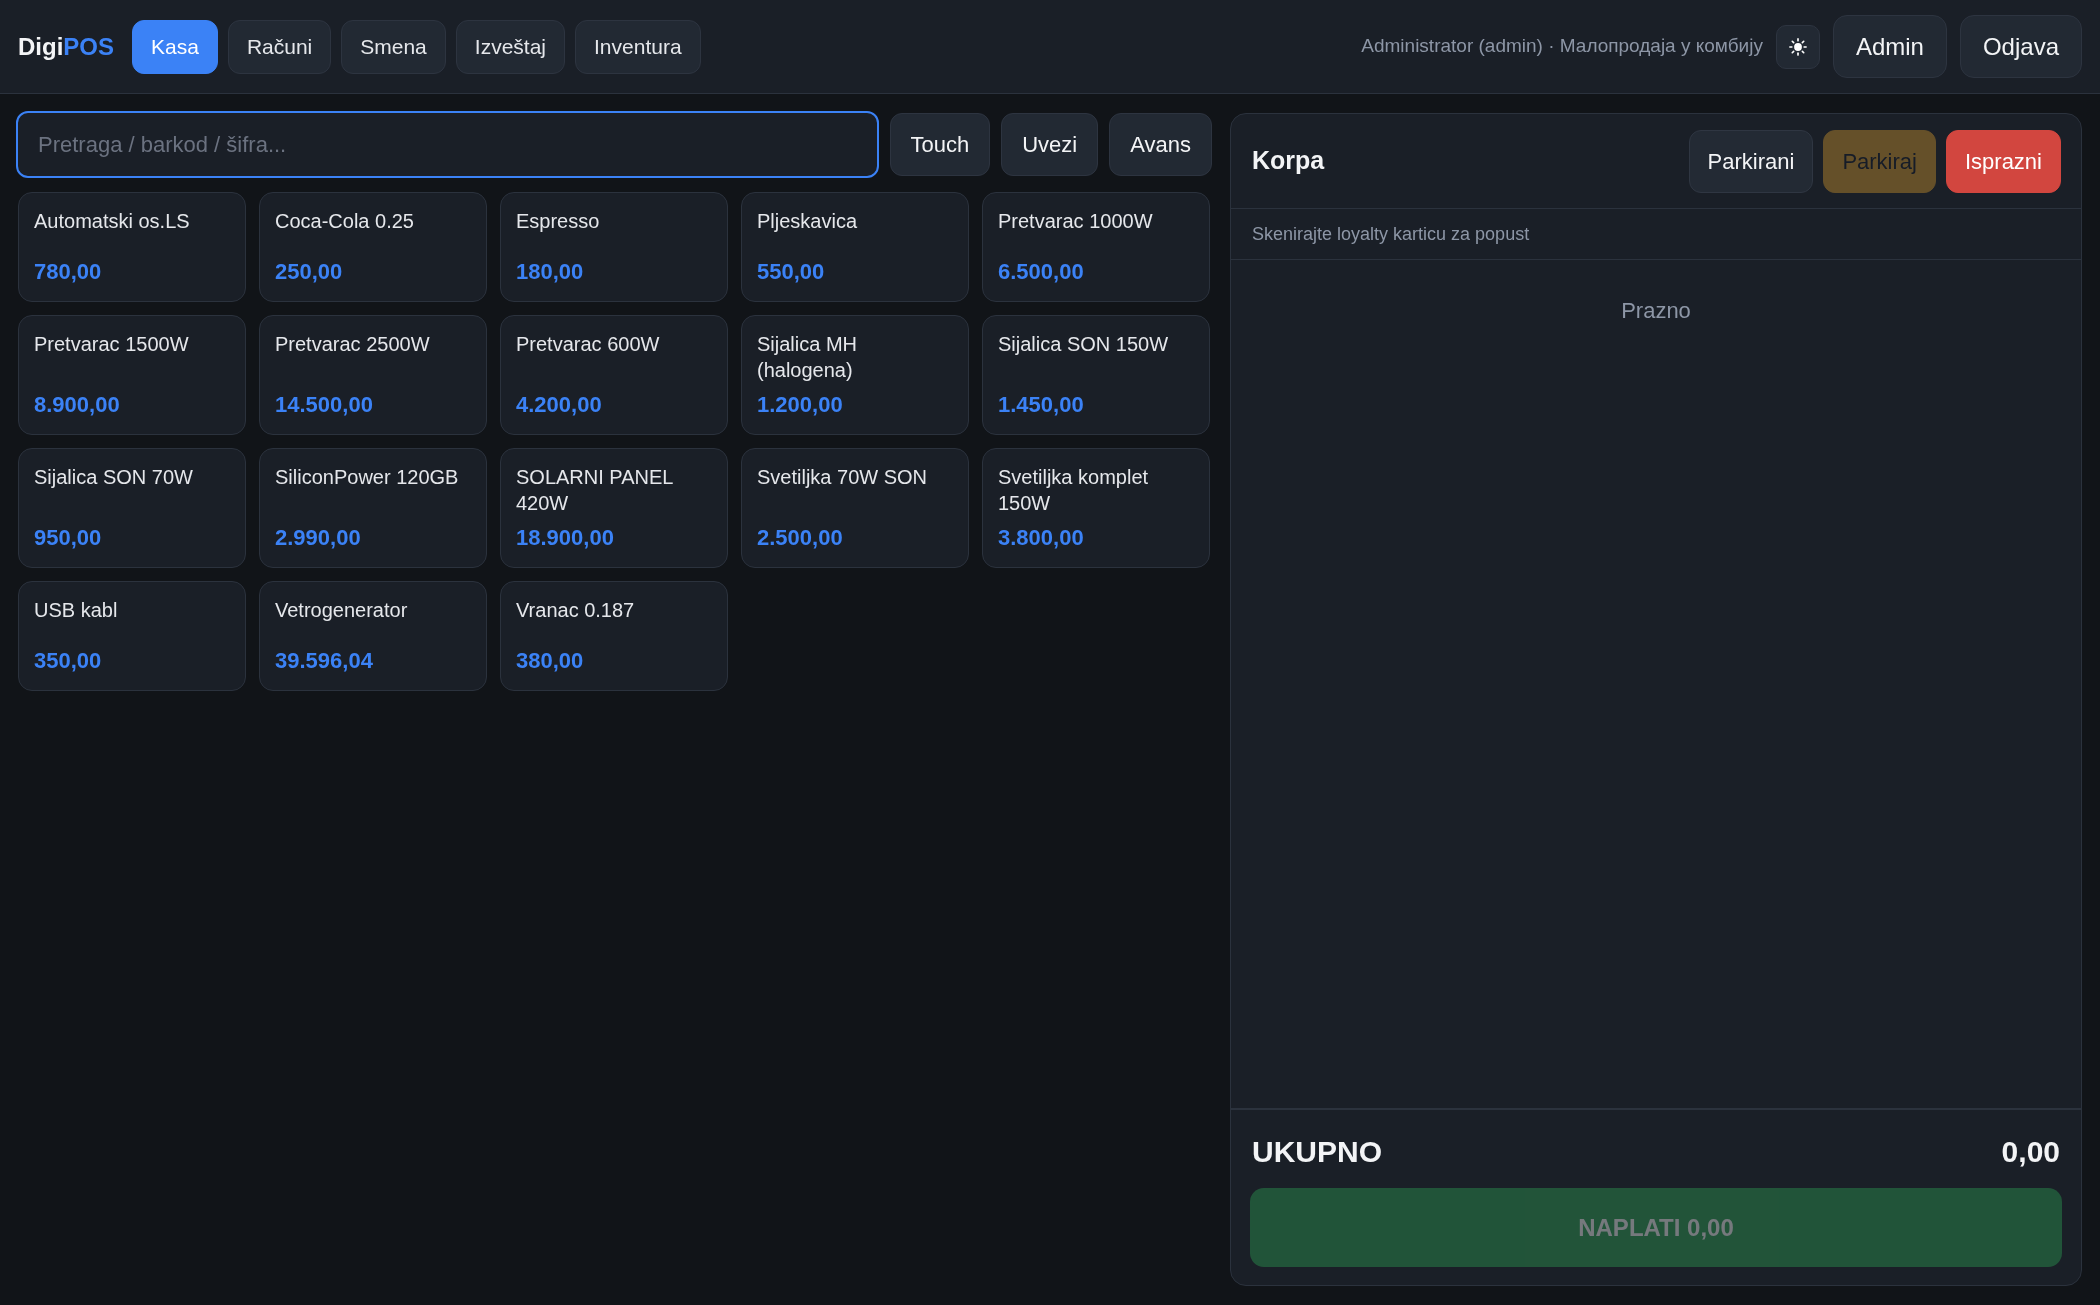  Describe the element at coordinates (76, 610) in the screenshot. I see `product-name: USB kabl` at that location.